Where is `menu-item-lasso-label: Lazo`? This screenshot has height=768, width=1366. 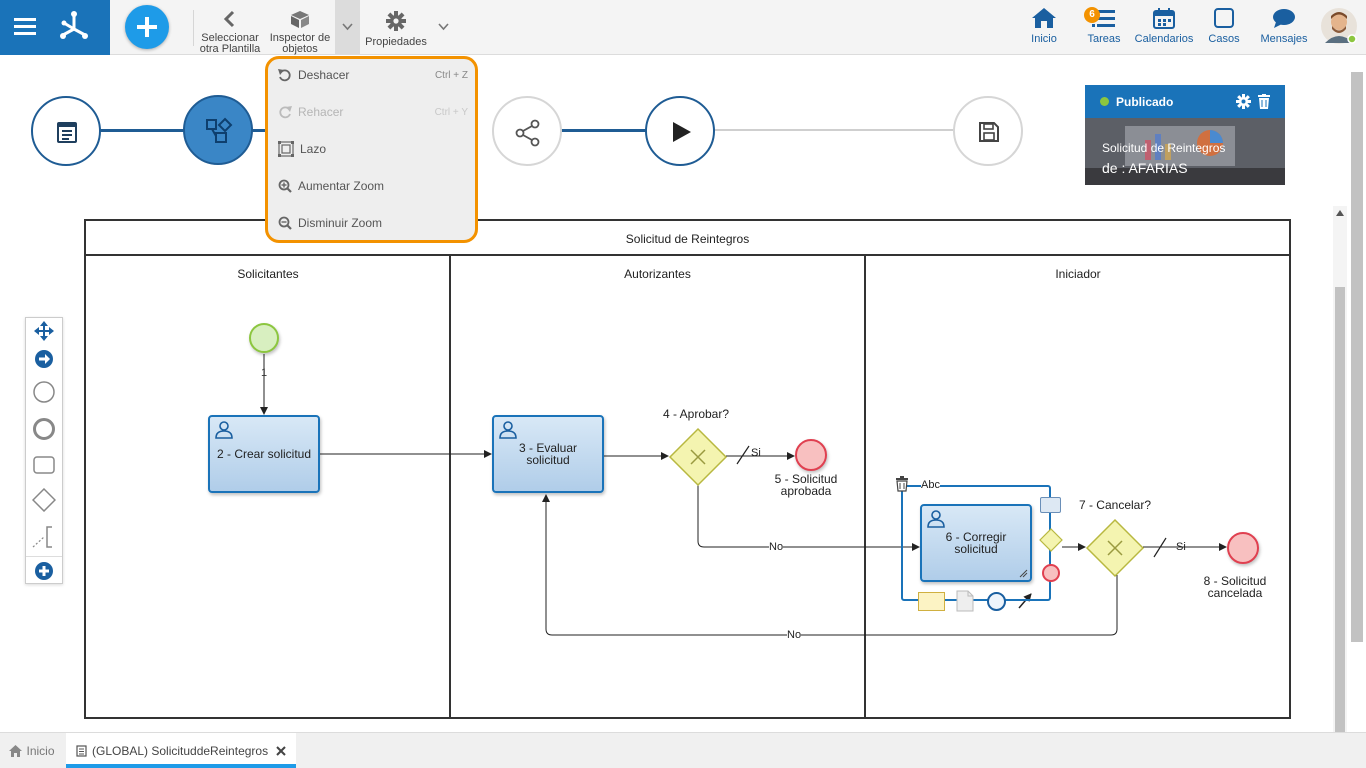
menu-item-lasso-label: Lazo is located at coordinates (313, 149).